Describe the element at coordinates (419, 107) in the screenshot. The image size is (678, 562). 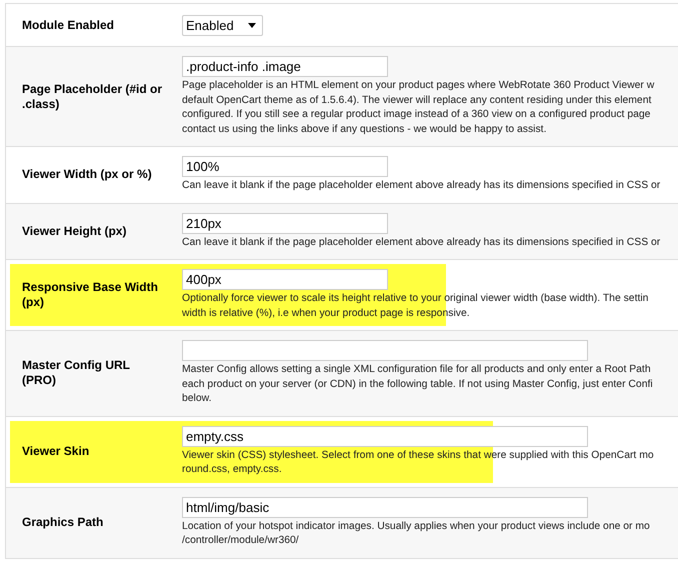
I see `help-text: Page placeholder is an HTML element on your product pages where WebRotate 360 Product Viewer w default OpenCart theme as of 1.5.6.4). The viewer will replace any content residing under this element configured. If you still see a regular product image instead of a 360 view on a configured product page contact us using the links above if any questions - we would be happy to assist.` at that location.